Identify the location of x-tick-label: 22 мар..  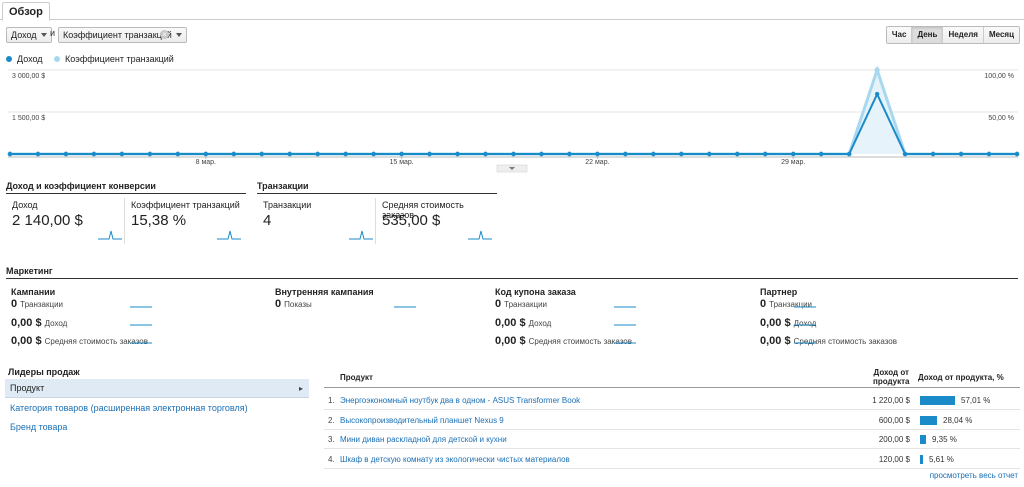
(597, 162).